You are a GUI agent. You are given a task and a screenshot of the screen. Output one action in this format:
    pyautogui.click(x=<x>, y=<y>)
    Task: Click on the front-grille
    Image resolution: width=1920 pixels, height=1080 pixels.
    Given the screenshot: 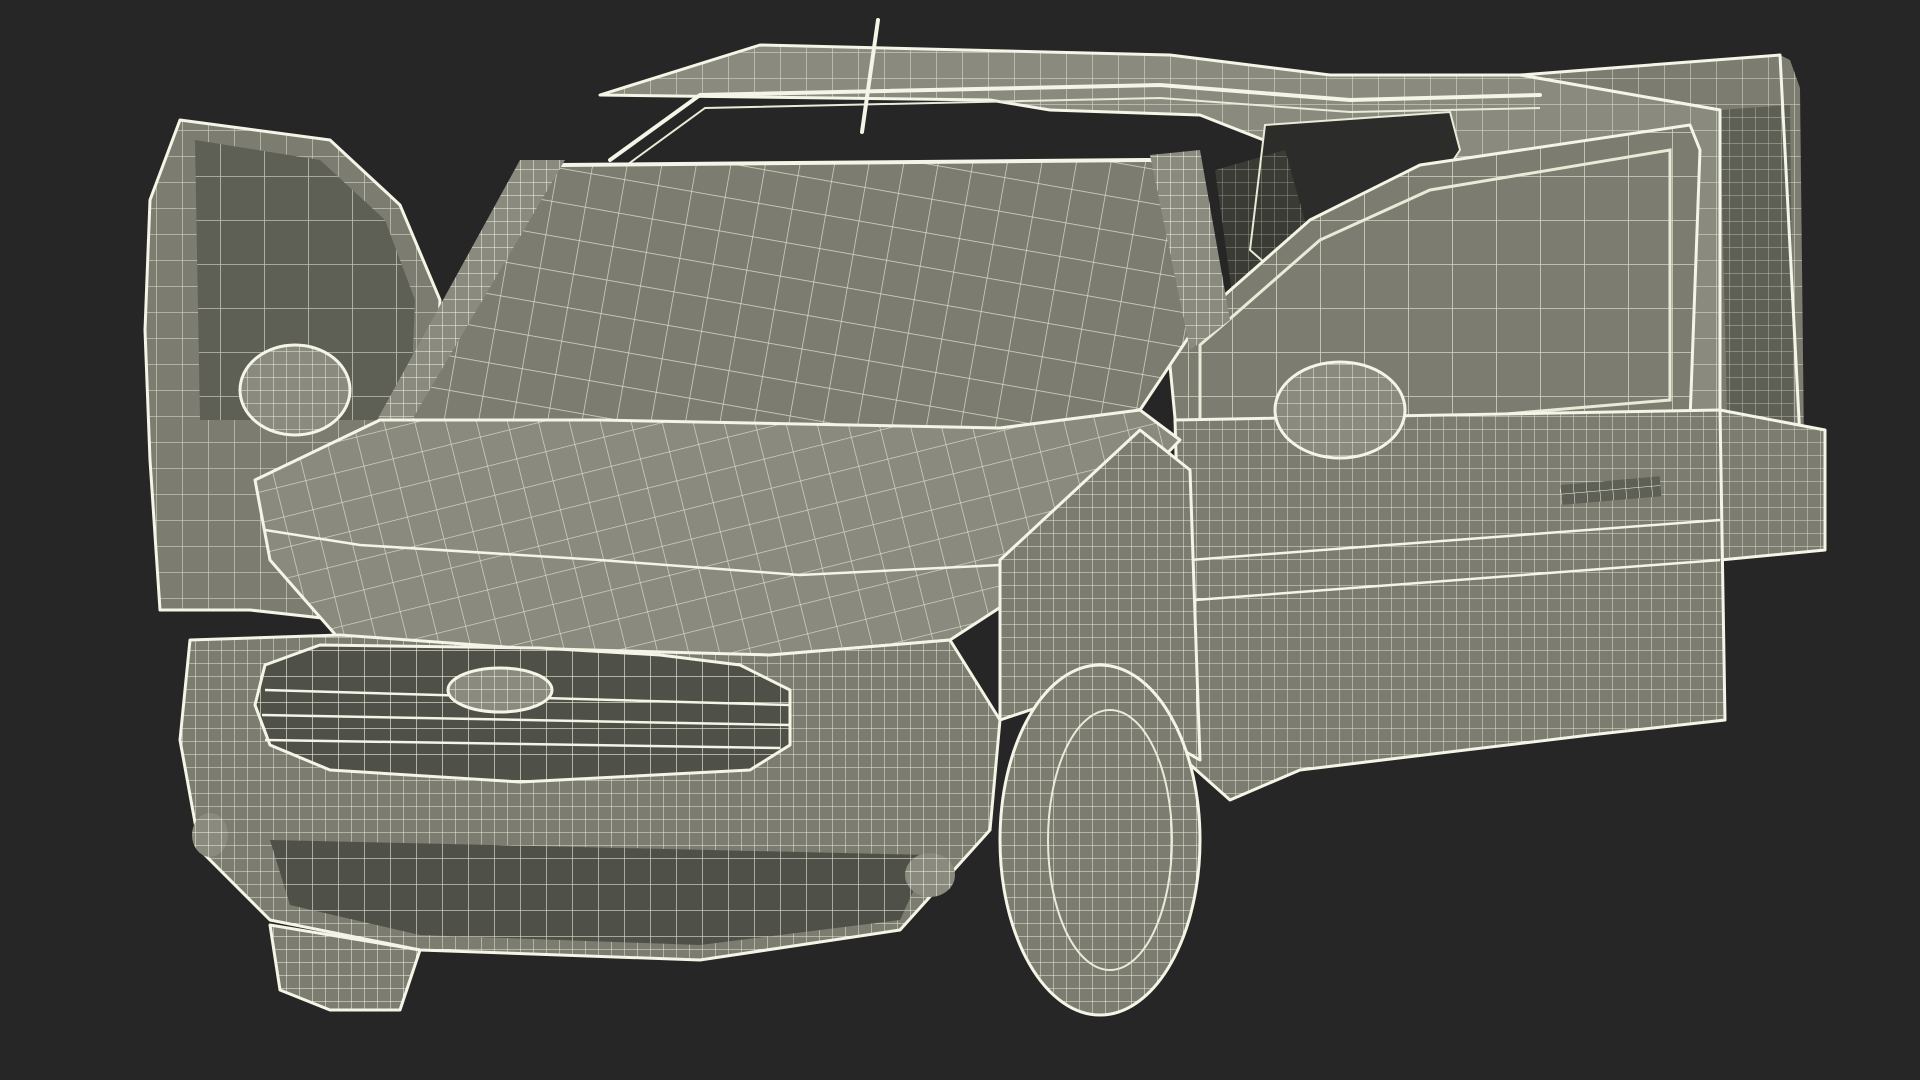 What is the action you would take?
    pyautogui.click(x=522, y=713)
    